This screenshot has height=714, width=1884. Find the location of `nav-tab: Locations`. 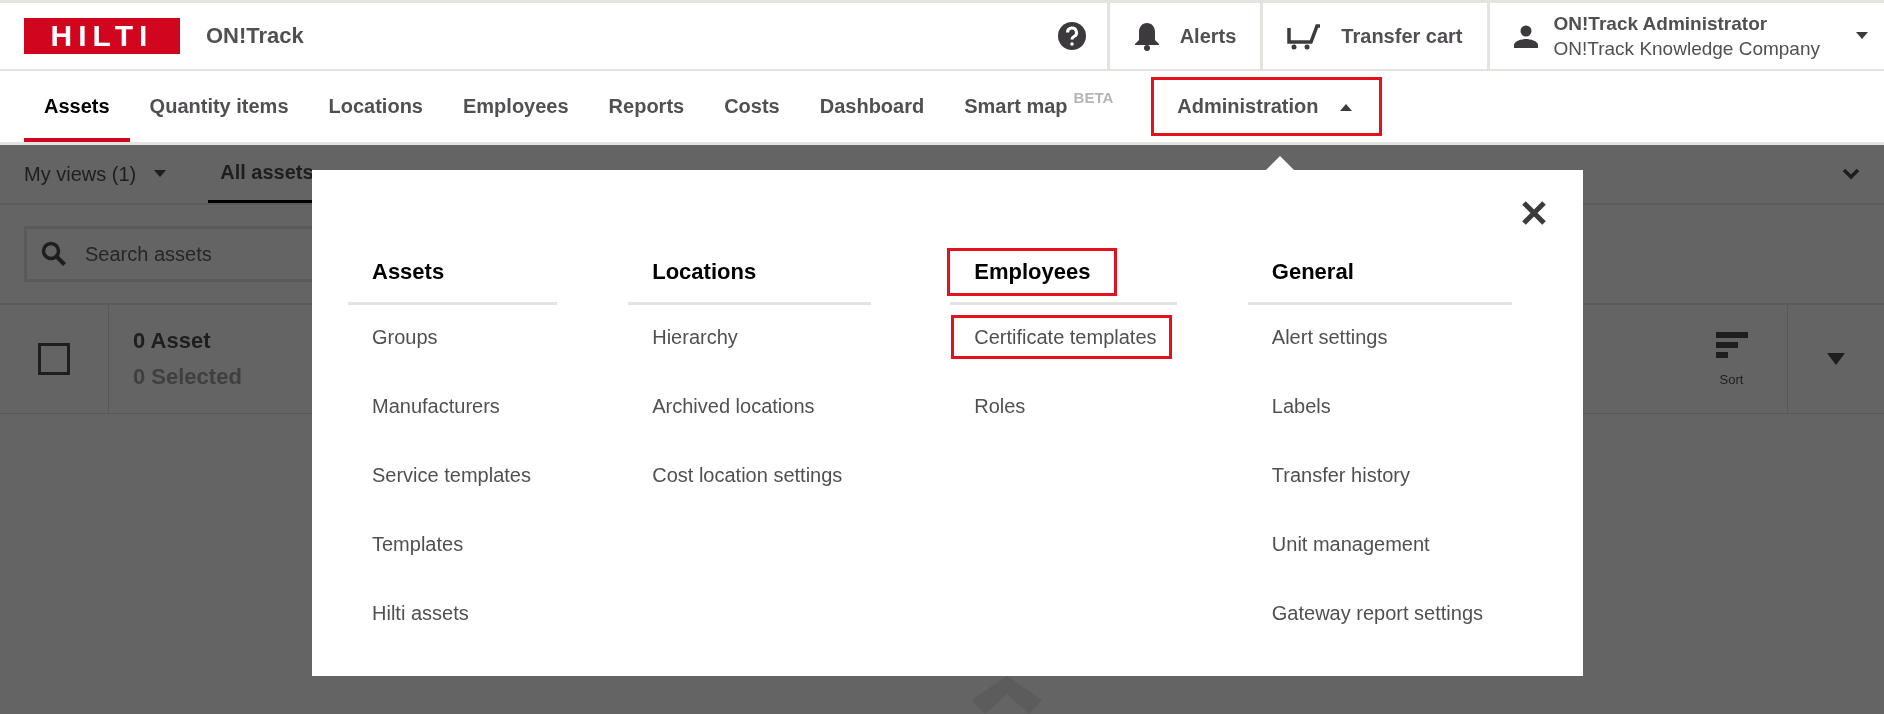

nav-tab: Locations is located at coordinates (375, 106).